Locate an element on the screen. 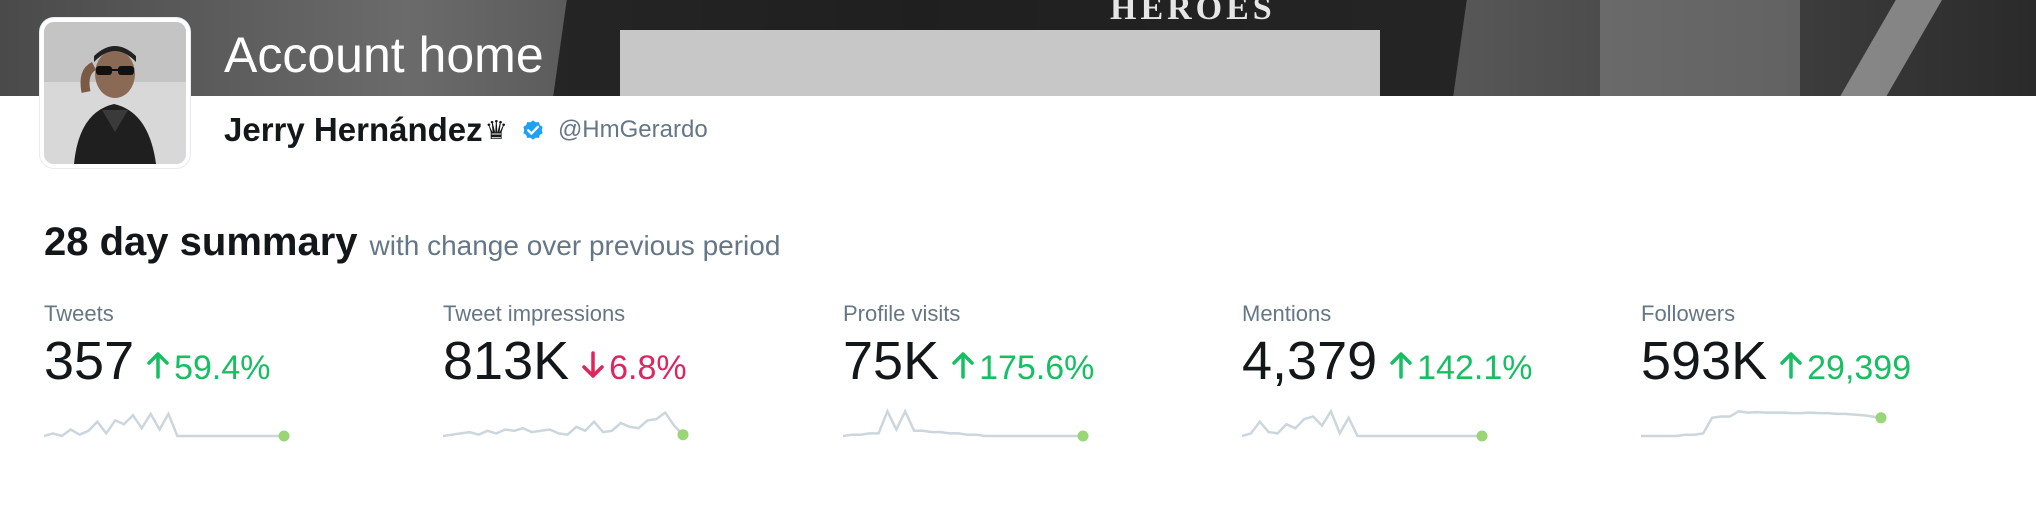 This screenshot has height=518, width=2036. metric-value: 813K is located at coordinates (506, 361).